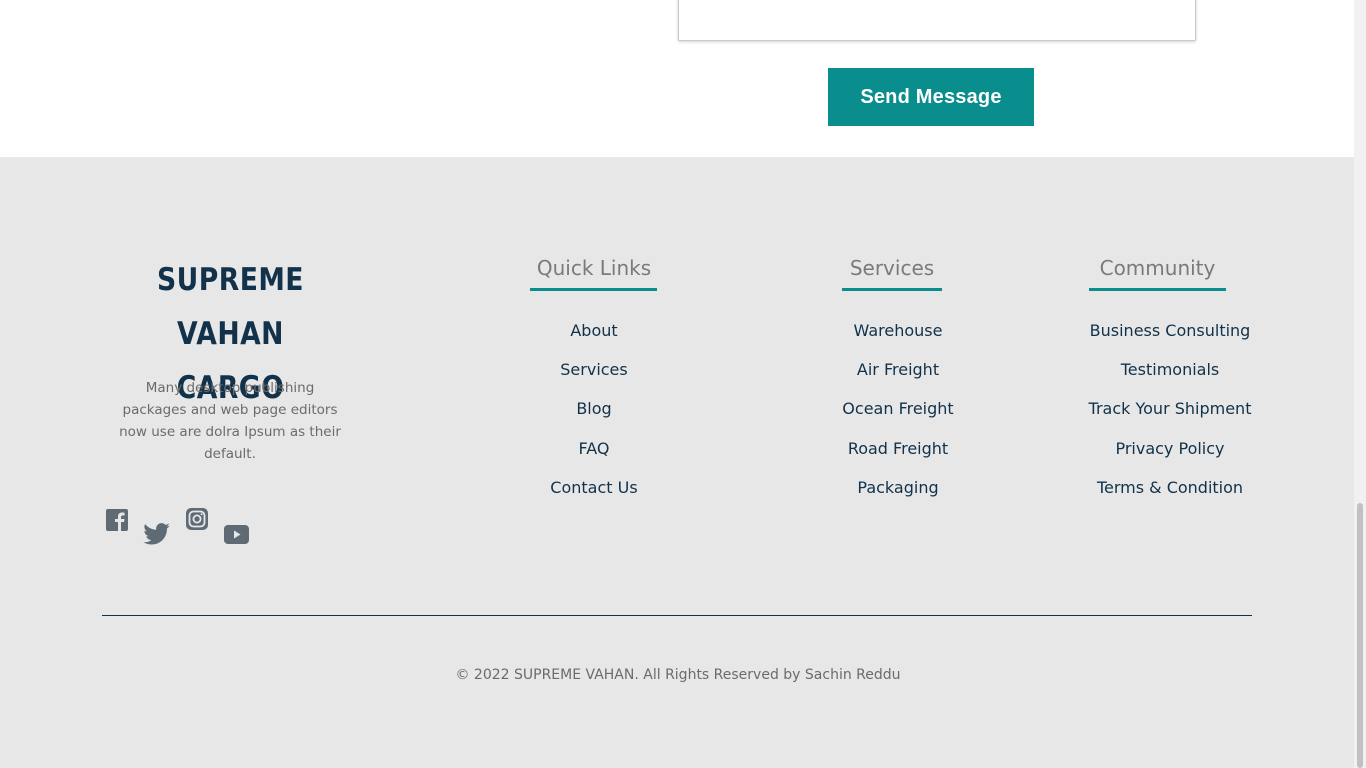  Describe the element at coordinates (1360, 384) in the screenshot. I see `page-scrollbar` at that location.